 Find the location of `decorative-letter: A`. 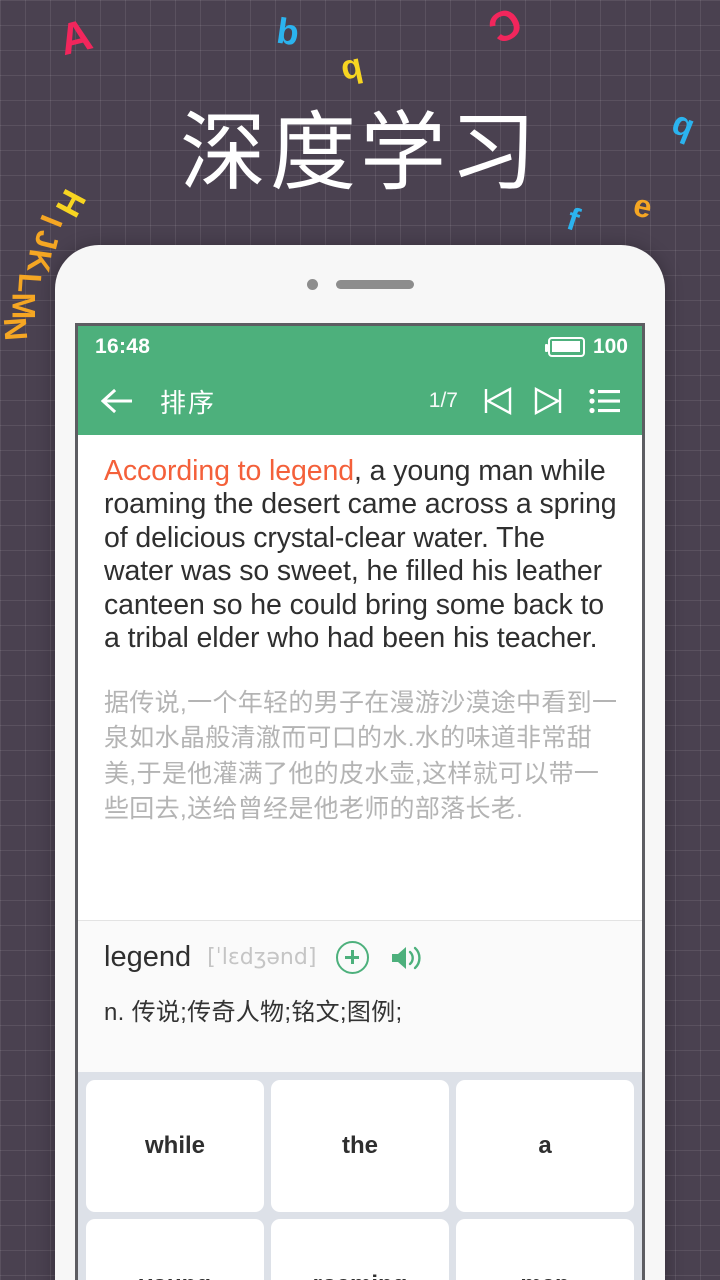

decorative-letter: A is located at coordinates (76, 37).